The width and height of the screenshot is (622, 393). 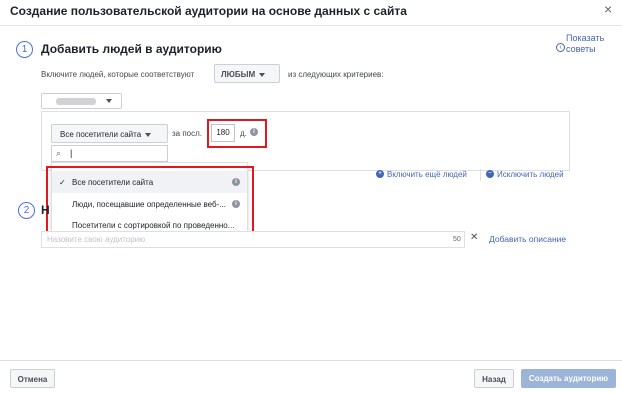 What do you see at coordinates (527, 239) in the screenshot?
I see `add-description-link: Добавить описание` at bounding box center [527, 239].